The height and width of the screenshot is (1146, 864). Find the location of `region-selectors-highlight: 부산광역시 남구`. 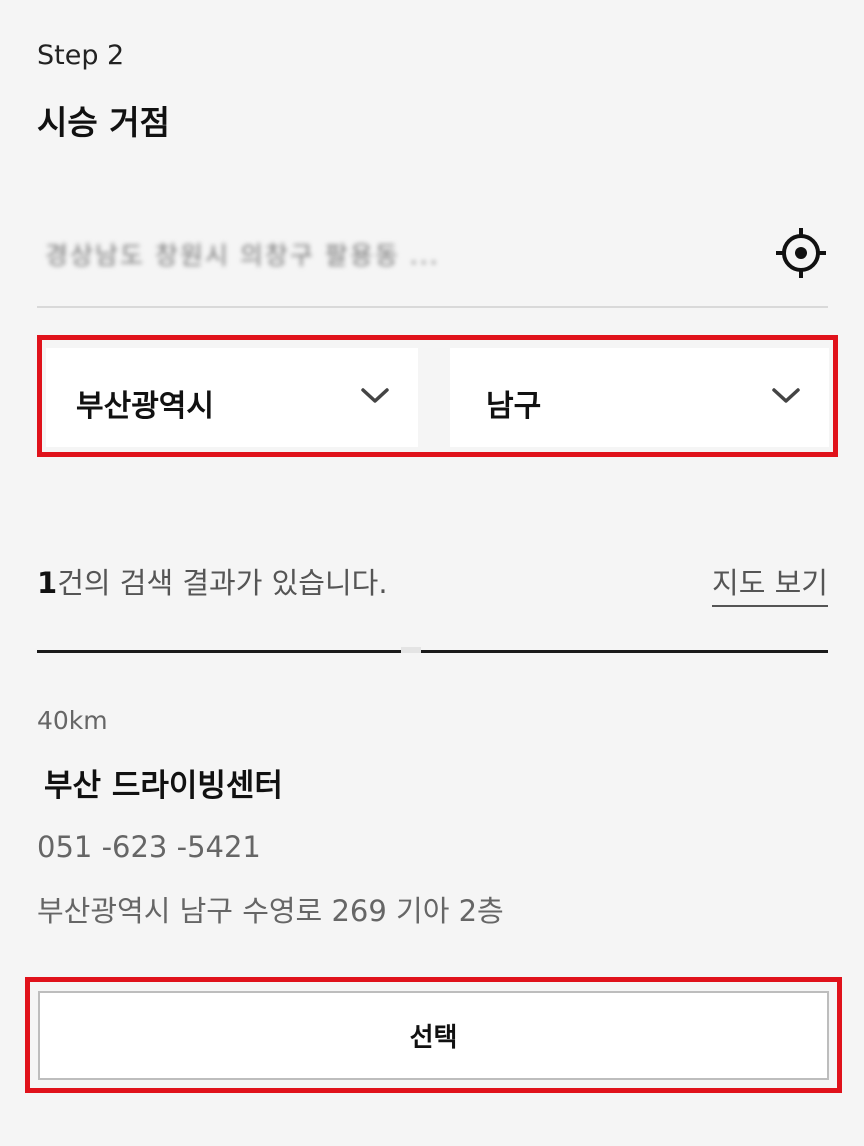

region-selectors-highlight: 부산광역시 남구 is located at coordinates (437, 396).